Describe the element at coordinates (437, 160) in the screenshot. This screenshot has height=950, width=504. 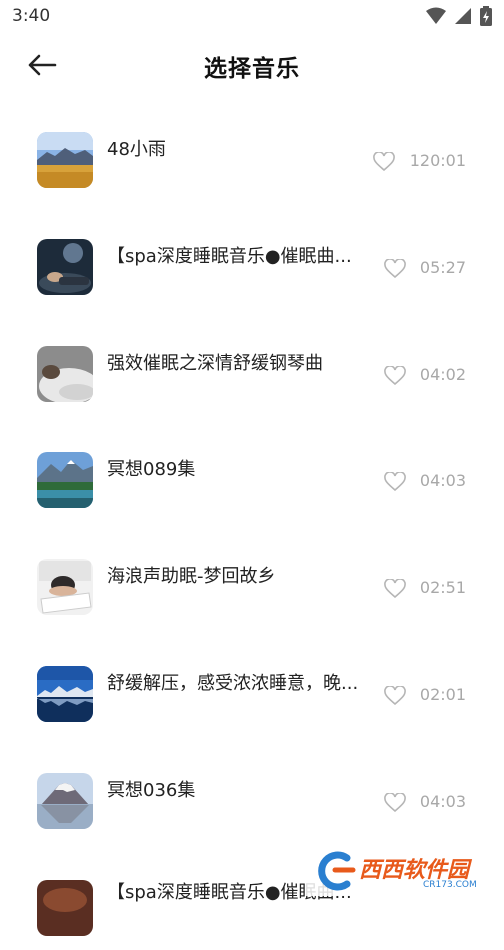
I see `track-duration: 120:01` at that location.